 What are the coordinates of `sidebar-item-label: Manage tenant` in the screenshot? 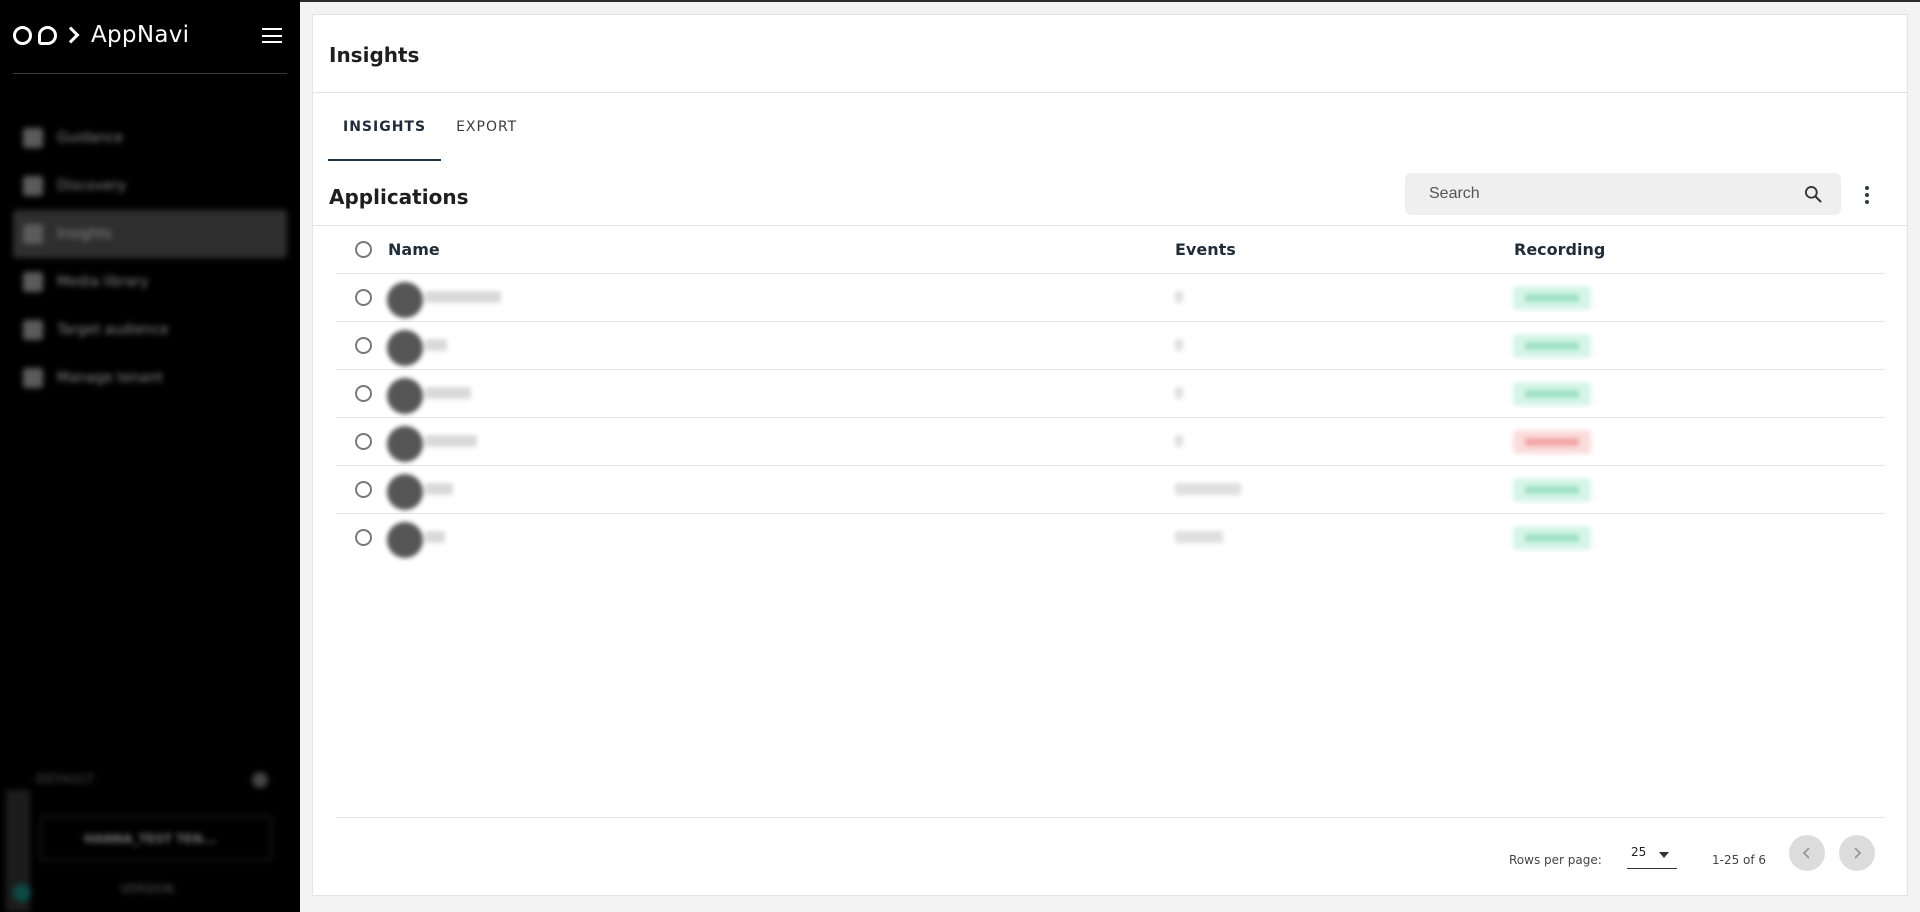 It's located at (110, 378).